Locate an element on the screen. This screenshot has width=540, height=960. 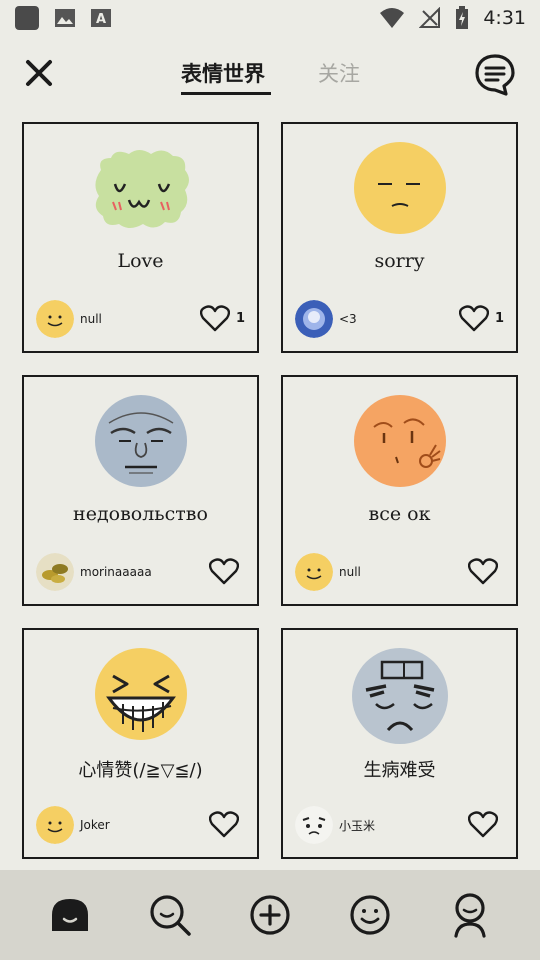
nav-profile is located at coordinates (470, 915).